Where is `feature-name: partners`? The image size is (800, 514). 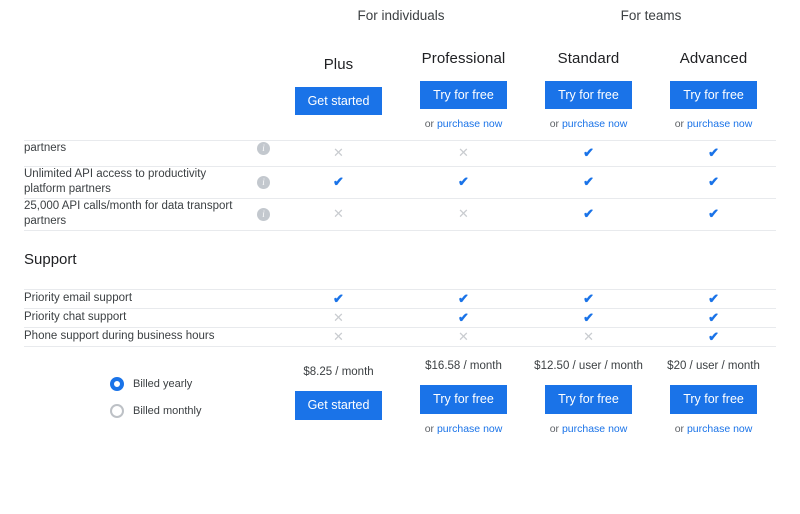 feature-name: partners is located at coordinates (45, 147).